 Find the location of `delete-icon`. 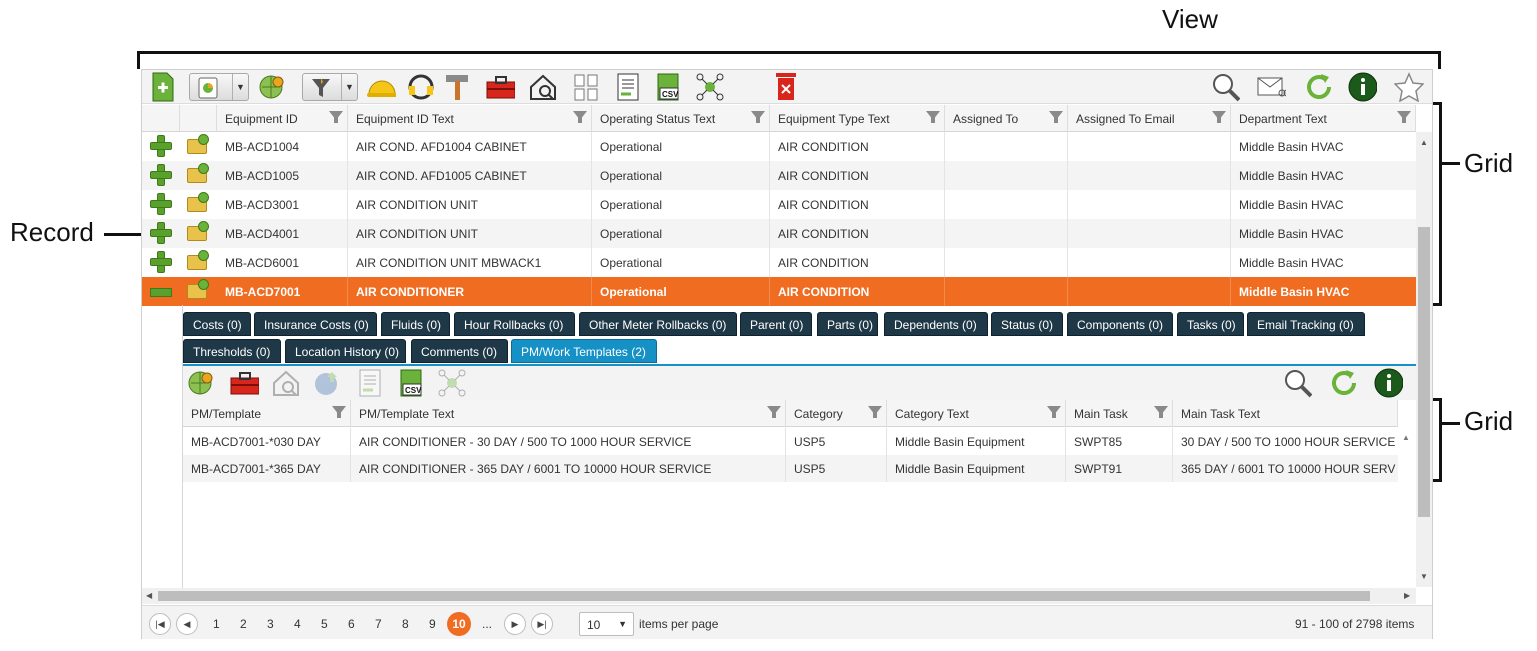

delete-icon is located at coordinates (786, 87).